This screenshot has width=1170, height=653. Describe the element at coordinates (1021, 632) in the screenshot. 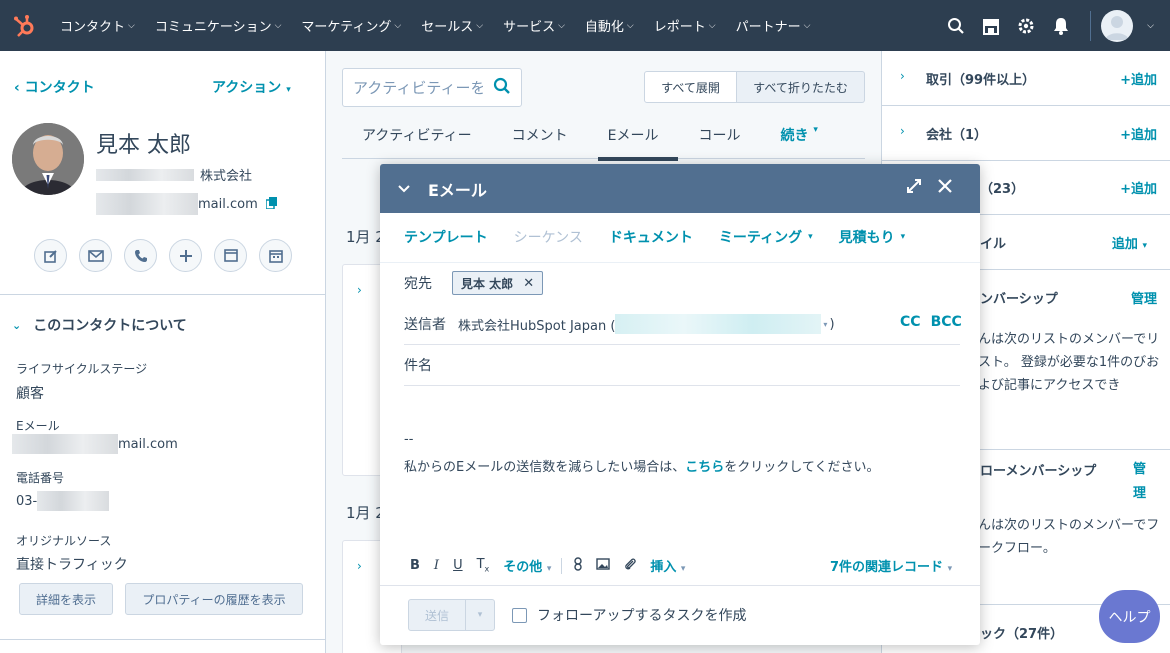

I see `section-title: ック（27件）` at that location.